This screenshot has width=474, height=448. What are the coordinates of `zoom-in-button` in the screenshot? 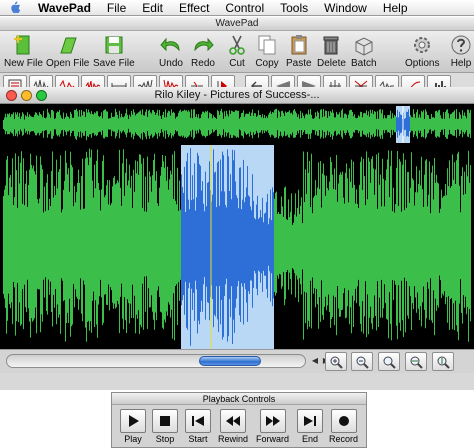 It's located at (336, 361).